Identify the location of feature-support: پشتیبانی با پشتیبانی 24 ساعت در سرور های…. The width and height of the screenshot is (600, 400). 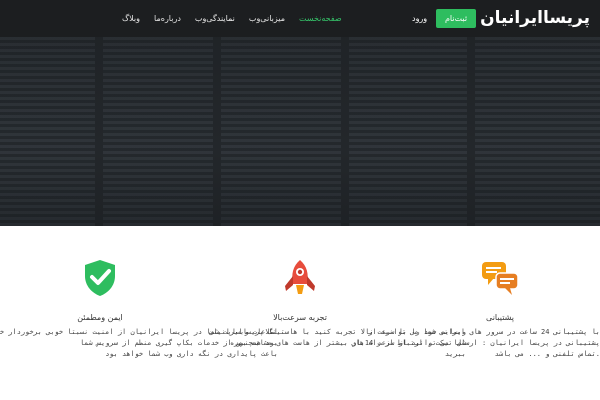
(475, 318).